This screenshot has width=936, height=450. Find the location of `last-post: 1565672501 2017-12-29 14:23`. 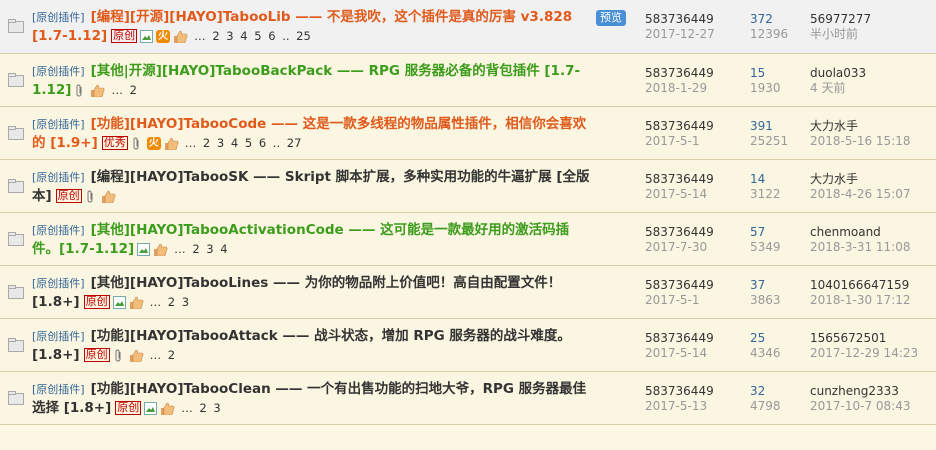

last-post: 1565672501 2017-12-29 14:23 is located at coordinates (873, 346).